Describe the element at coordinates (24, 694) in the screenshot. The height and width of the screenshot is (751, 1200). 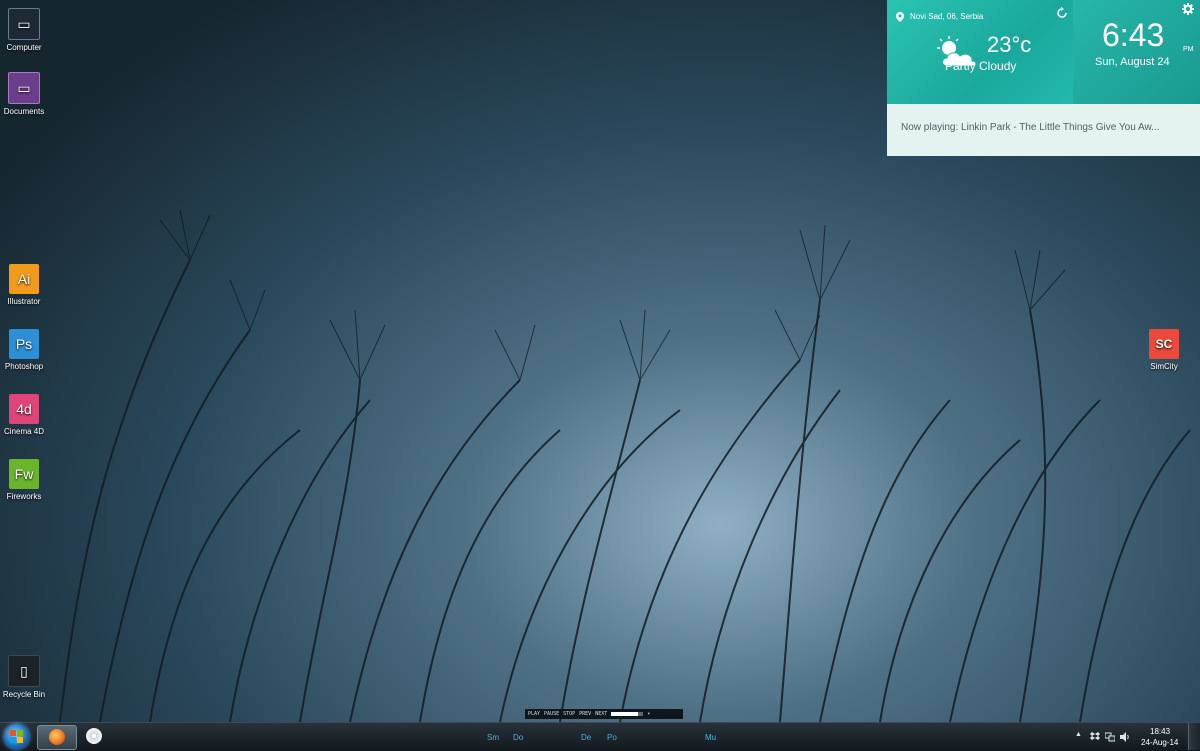
I see `desktop-icon-label: Recycle Bin` at that location.